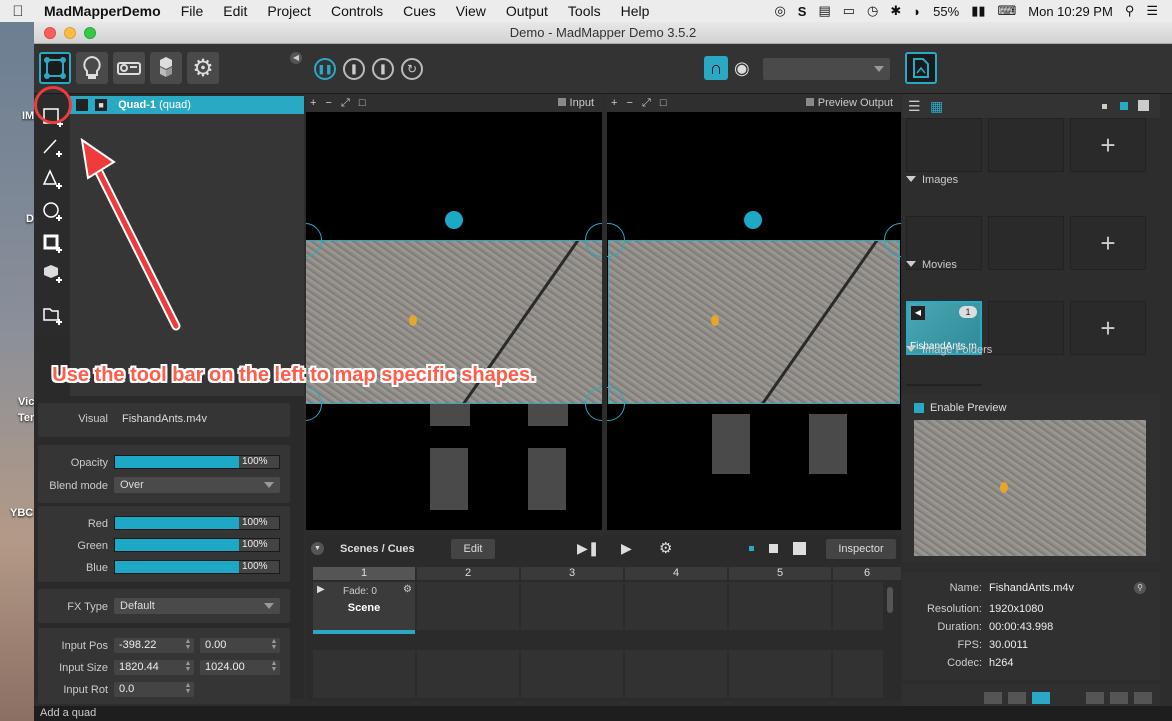 The width and height of the screenshot is (1172, 721). I want to click on collapse-scenes-icon: ▼, so click(317, 548).